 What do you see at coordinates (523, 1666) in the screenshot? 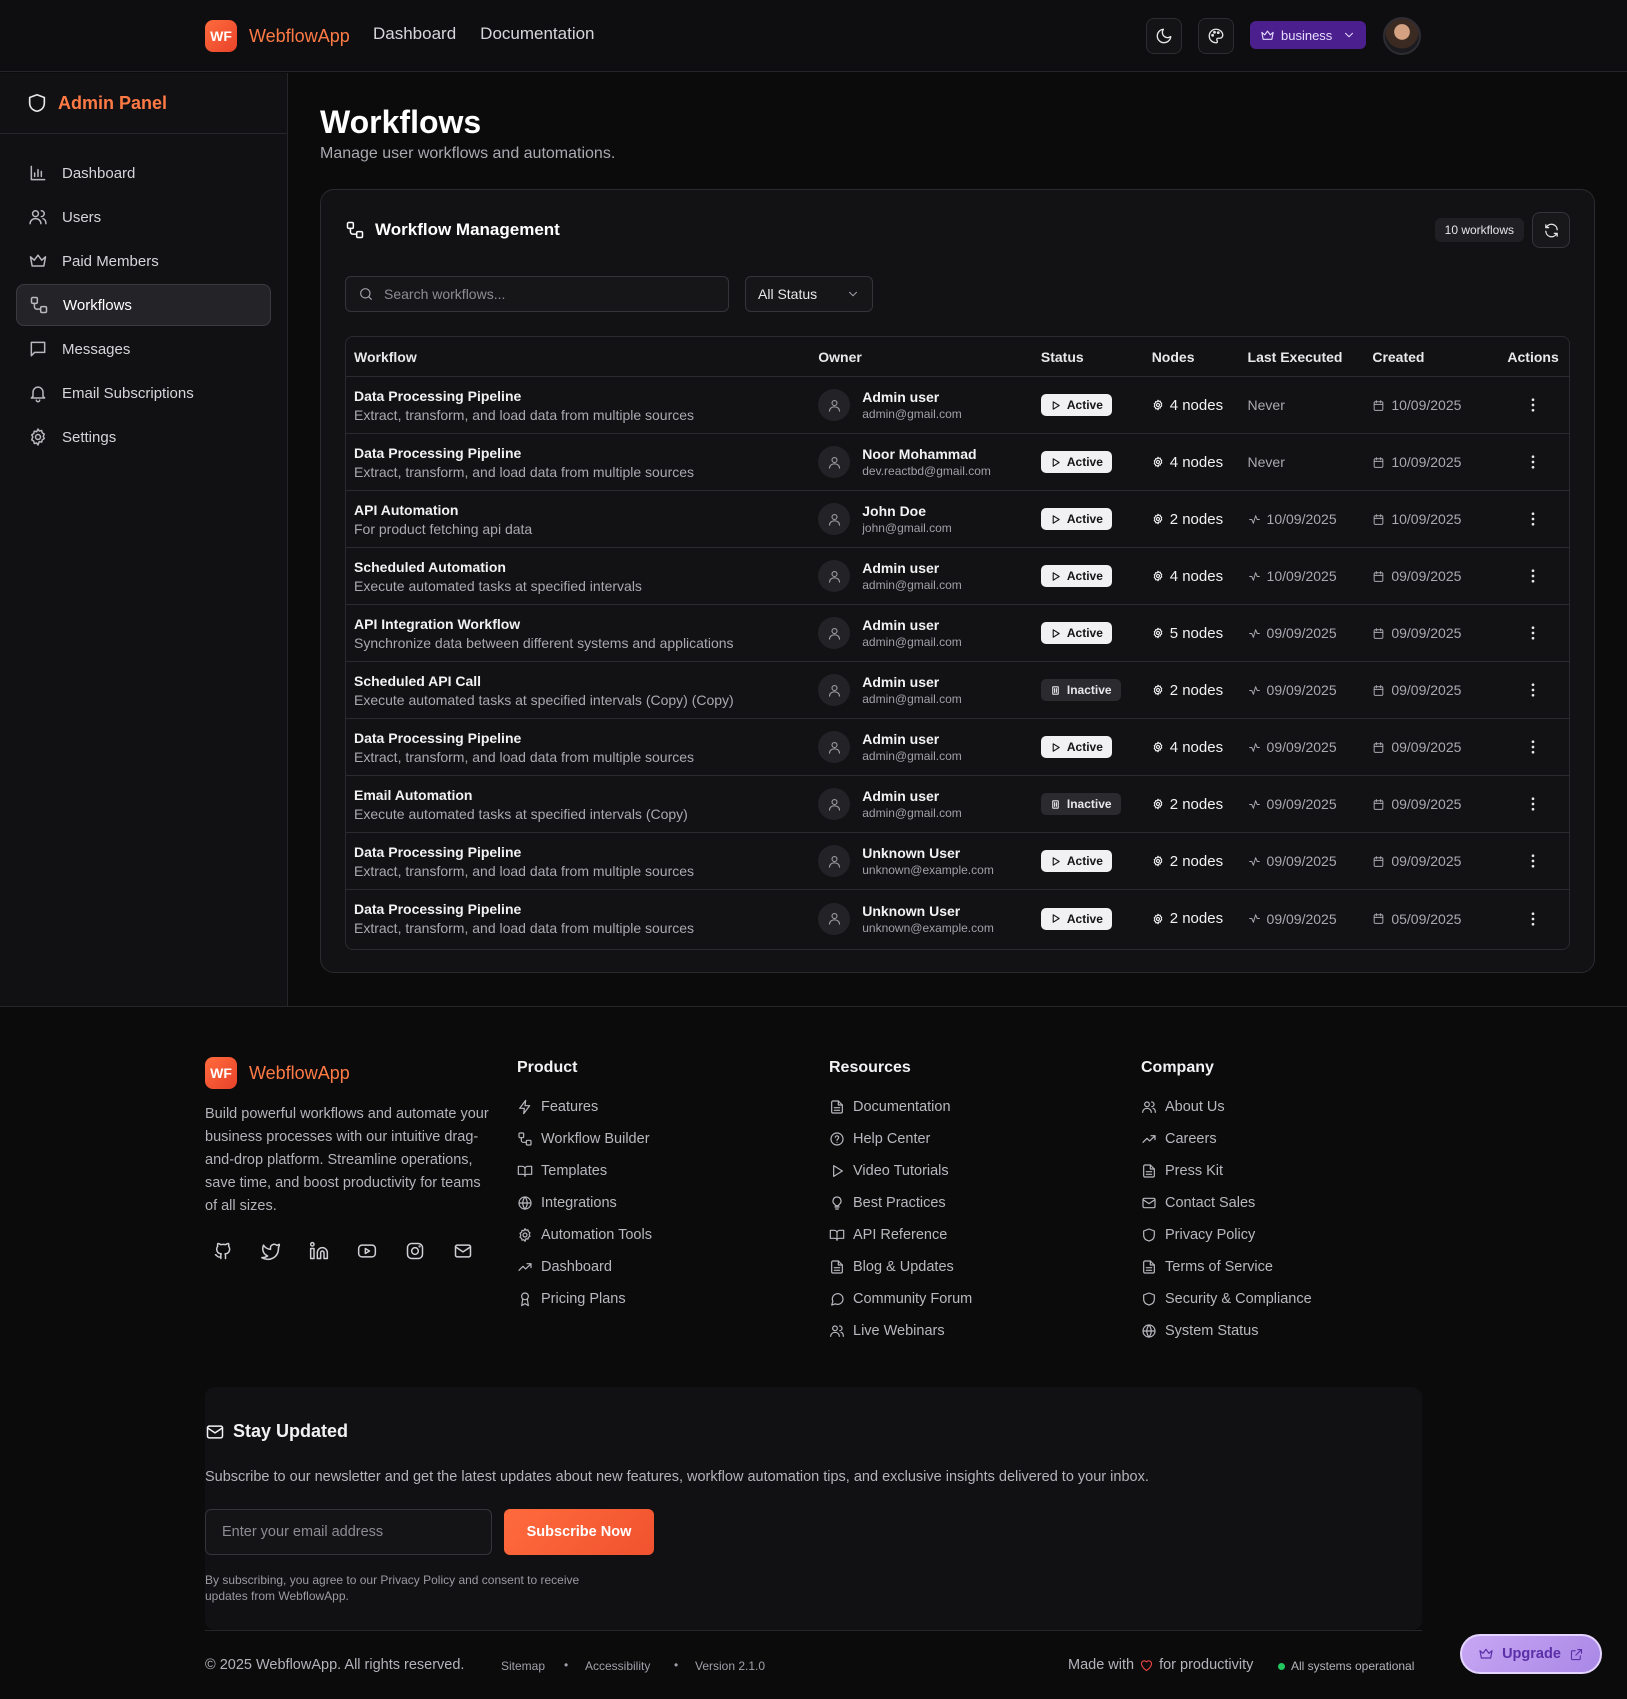
I see `sitemap-link: Sitemap` at bounding box center [523, 1666].